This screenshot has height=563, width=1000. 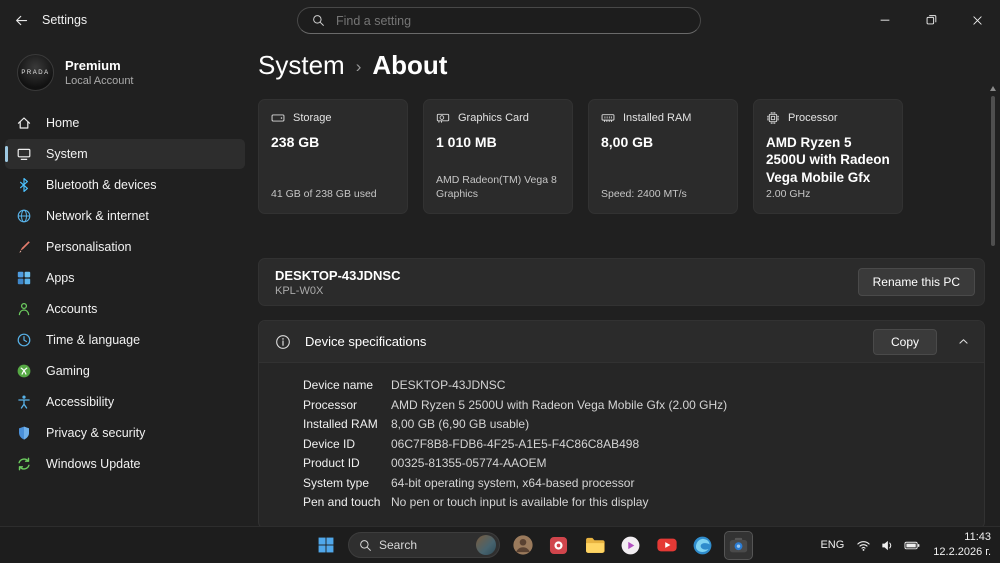 I want to click on minimize-icon, so click(x=885, y=20).